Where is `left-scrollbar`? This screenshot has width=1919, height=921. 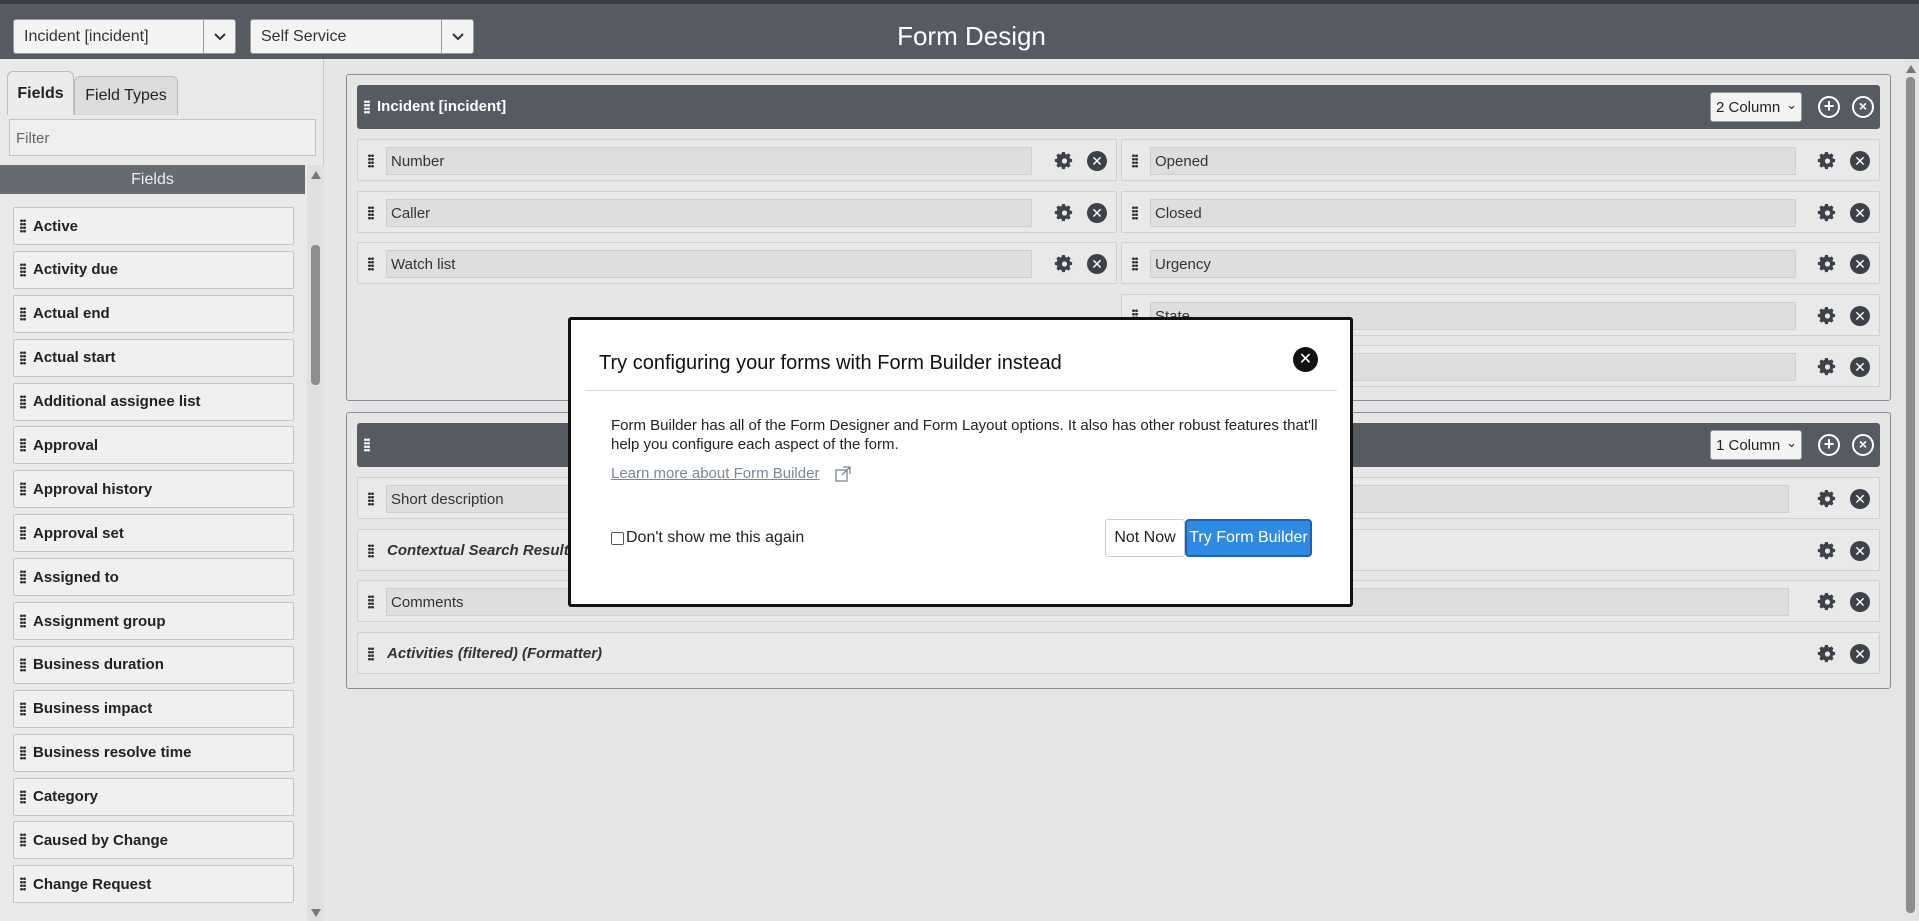
left-scrollbar is located at coordinates (315, 543).